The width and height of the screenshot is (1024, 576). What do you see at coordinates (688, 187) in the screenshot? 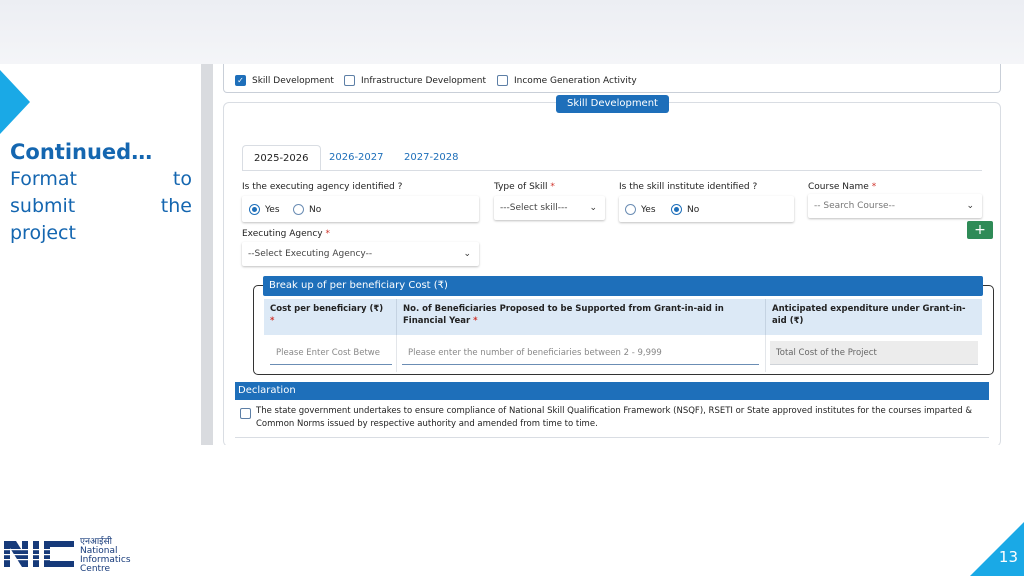
I see `institute-identified-label: Is the skill institute identified ?` at bounding box center [688, 187].